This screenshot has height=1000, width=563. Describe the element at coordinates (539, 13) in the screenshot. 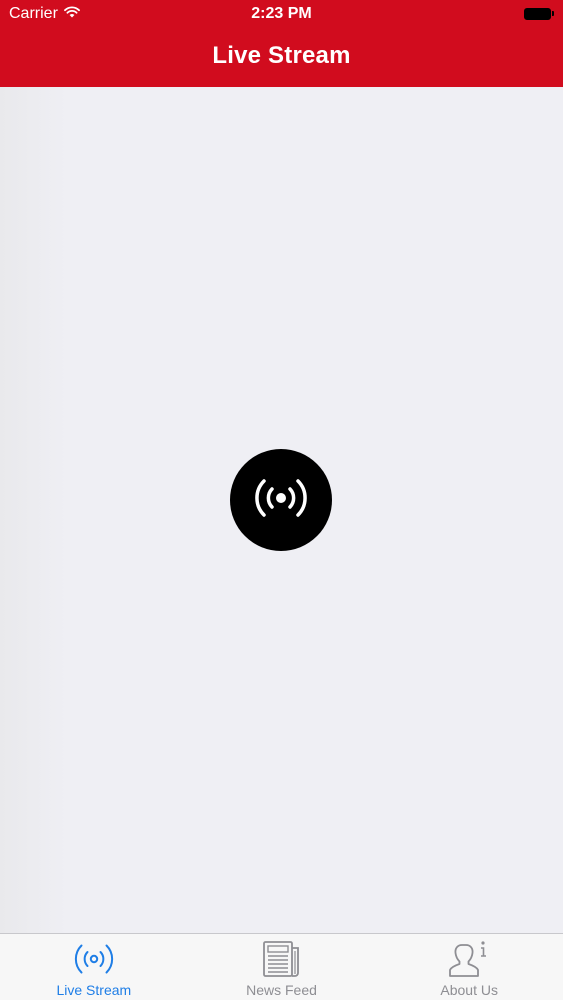

I see `battery-icon` at that location.